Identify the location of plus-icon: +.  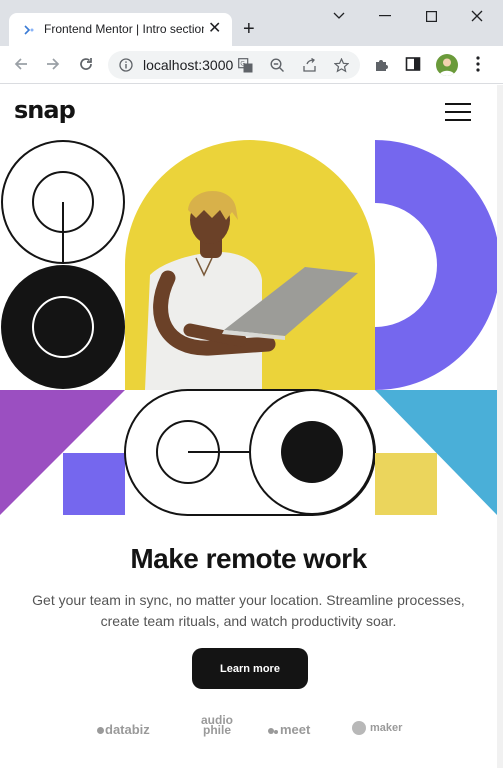
(249, 29).